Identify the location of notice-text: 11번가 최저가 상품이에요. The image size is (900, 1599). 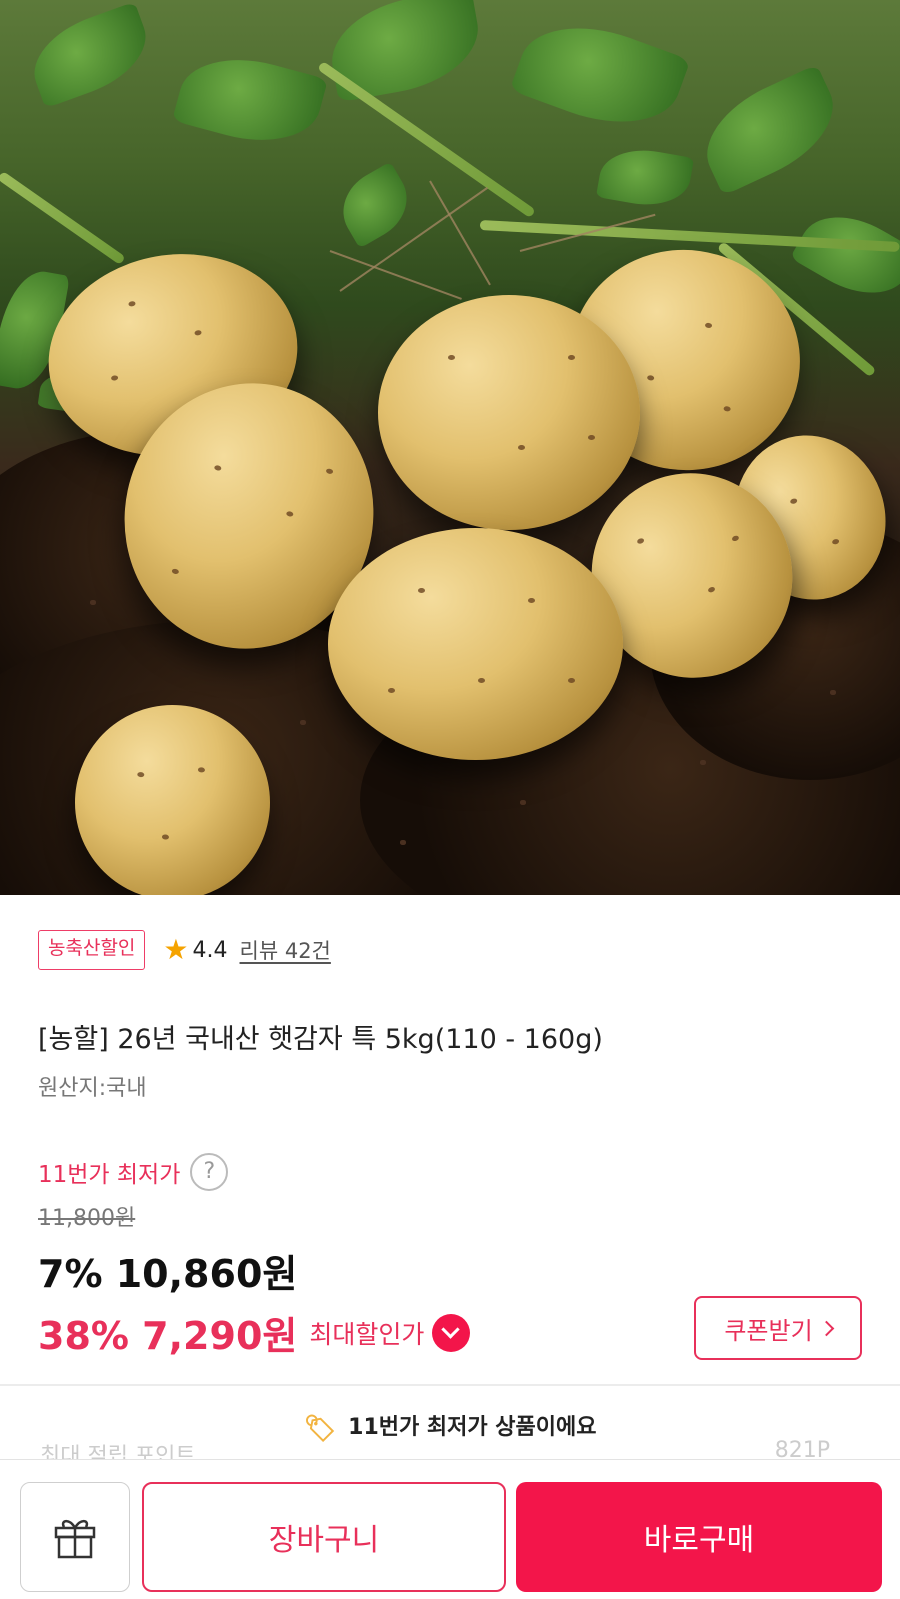
(472, 1427).